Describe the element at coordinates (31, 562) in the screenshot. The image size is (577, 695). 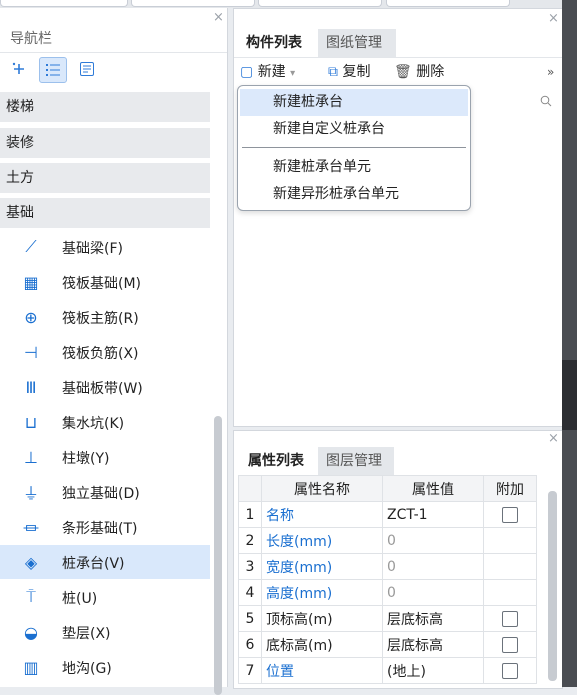
I see `pile-cap-icon: ◈` at that location.